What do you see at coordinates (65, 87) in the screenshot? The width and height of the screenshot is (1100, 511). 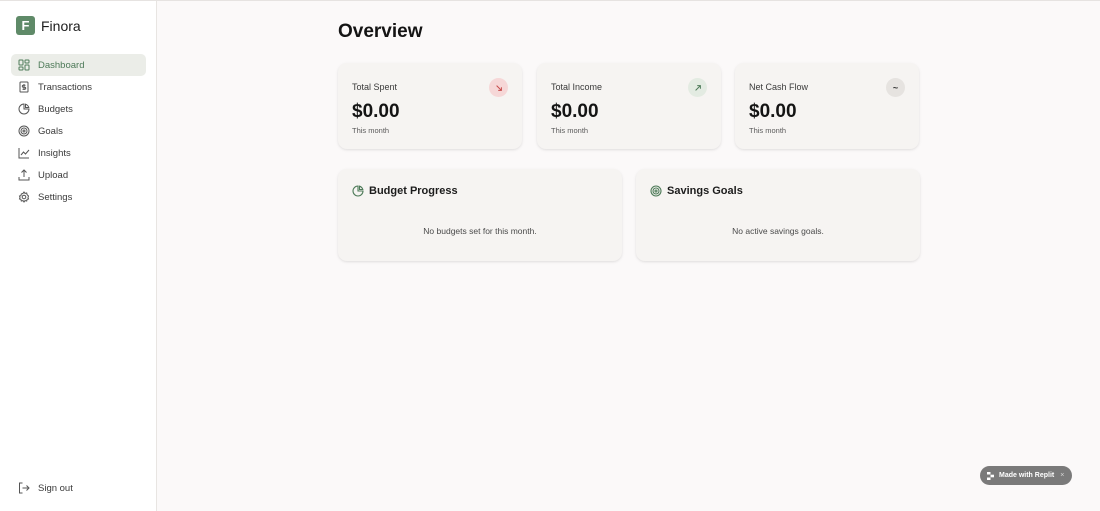 I see `sidebar-item-label: Transactions` at bounding box center [65, 87].